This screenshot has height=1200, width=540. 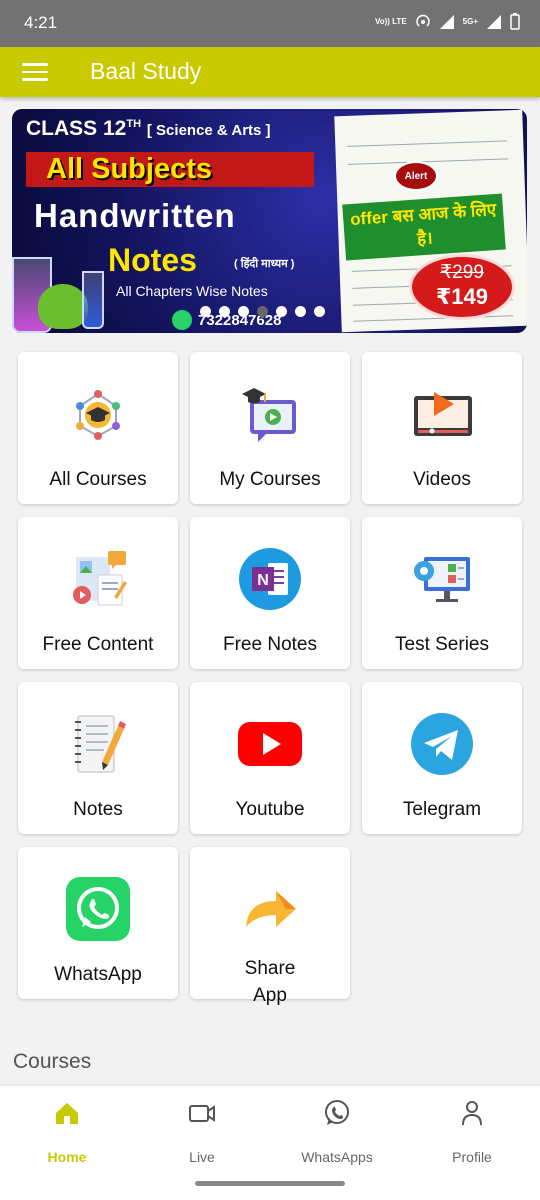 I want to click on tile-label: Share App, so click(x=270, y=982).